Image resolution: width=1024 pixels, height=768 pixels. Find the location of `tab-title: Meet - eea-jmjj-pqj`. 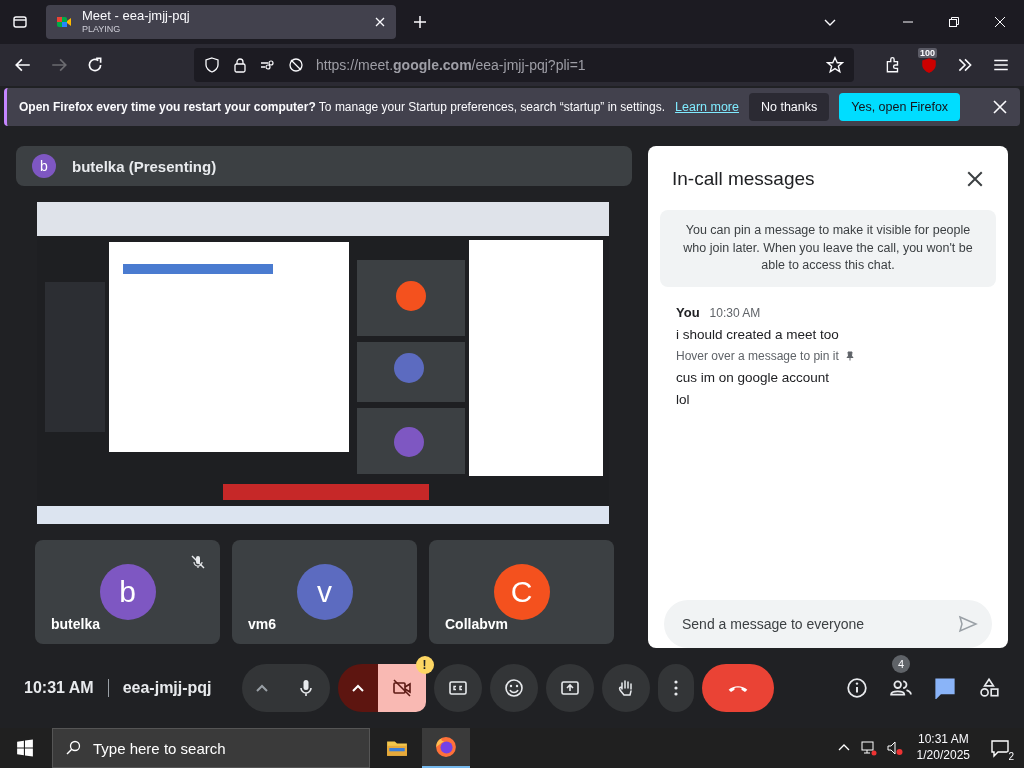

tab-title: Meet - eea-jmjj-pqj is located at coordinates (136, 17).